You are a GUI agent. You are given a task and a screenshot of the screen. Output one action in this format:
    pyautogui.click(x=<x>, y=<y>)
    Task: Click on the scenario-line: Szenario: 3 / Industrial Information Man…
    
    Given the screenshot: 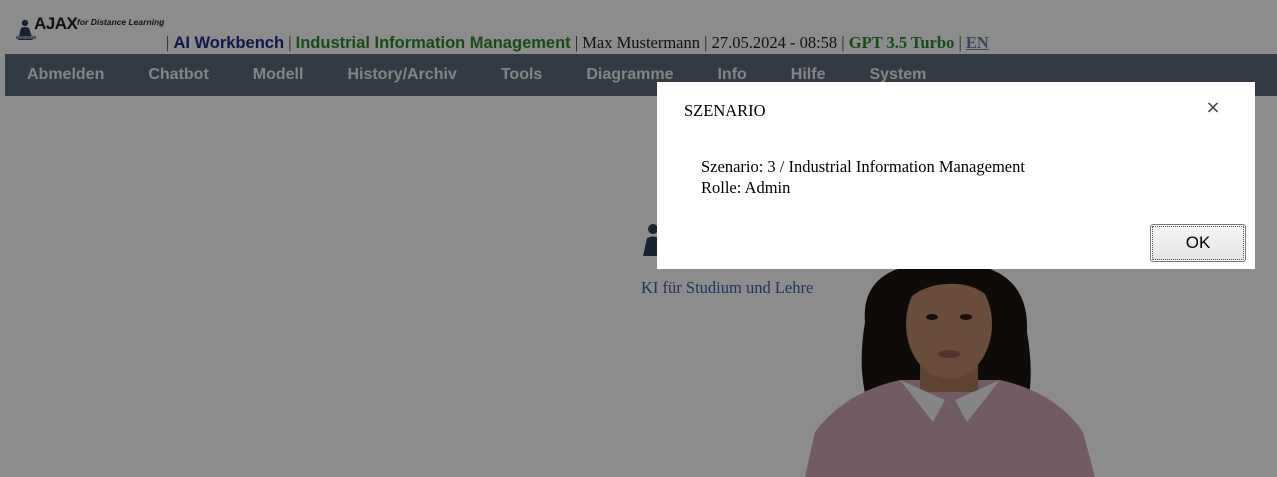 What is the action you would take?
    pyautogui.click(x=863, y=166)
    